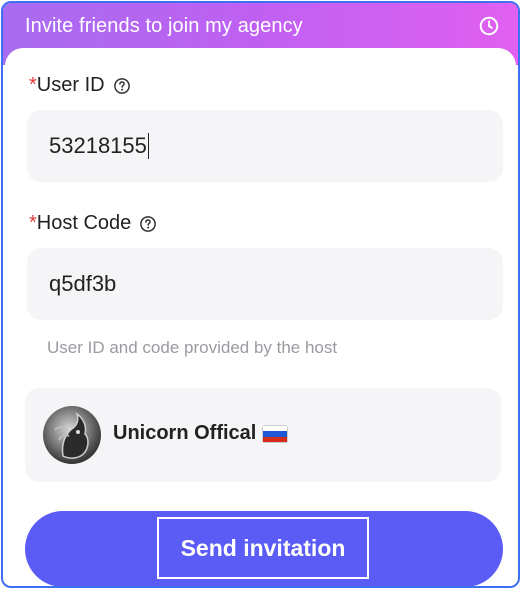 The image size is (525, 593). Describe the element at coordinates (489, 26) in the screenshot. I see `clock-icon` at that location.